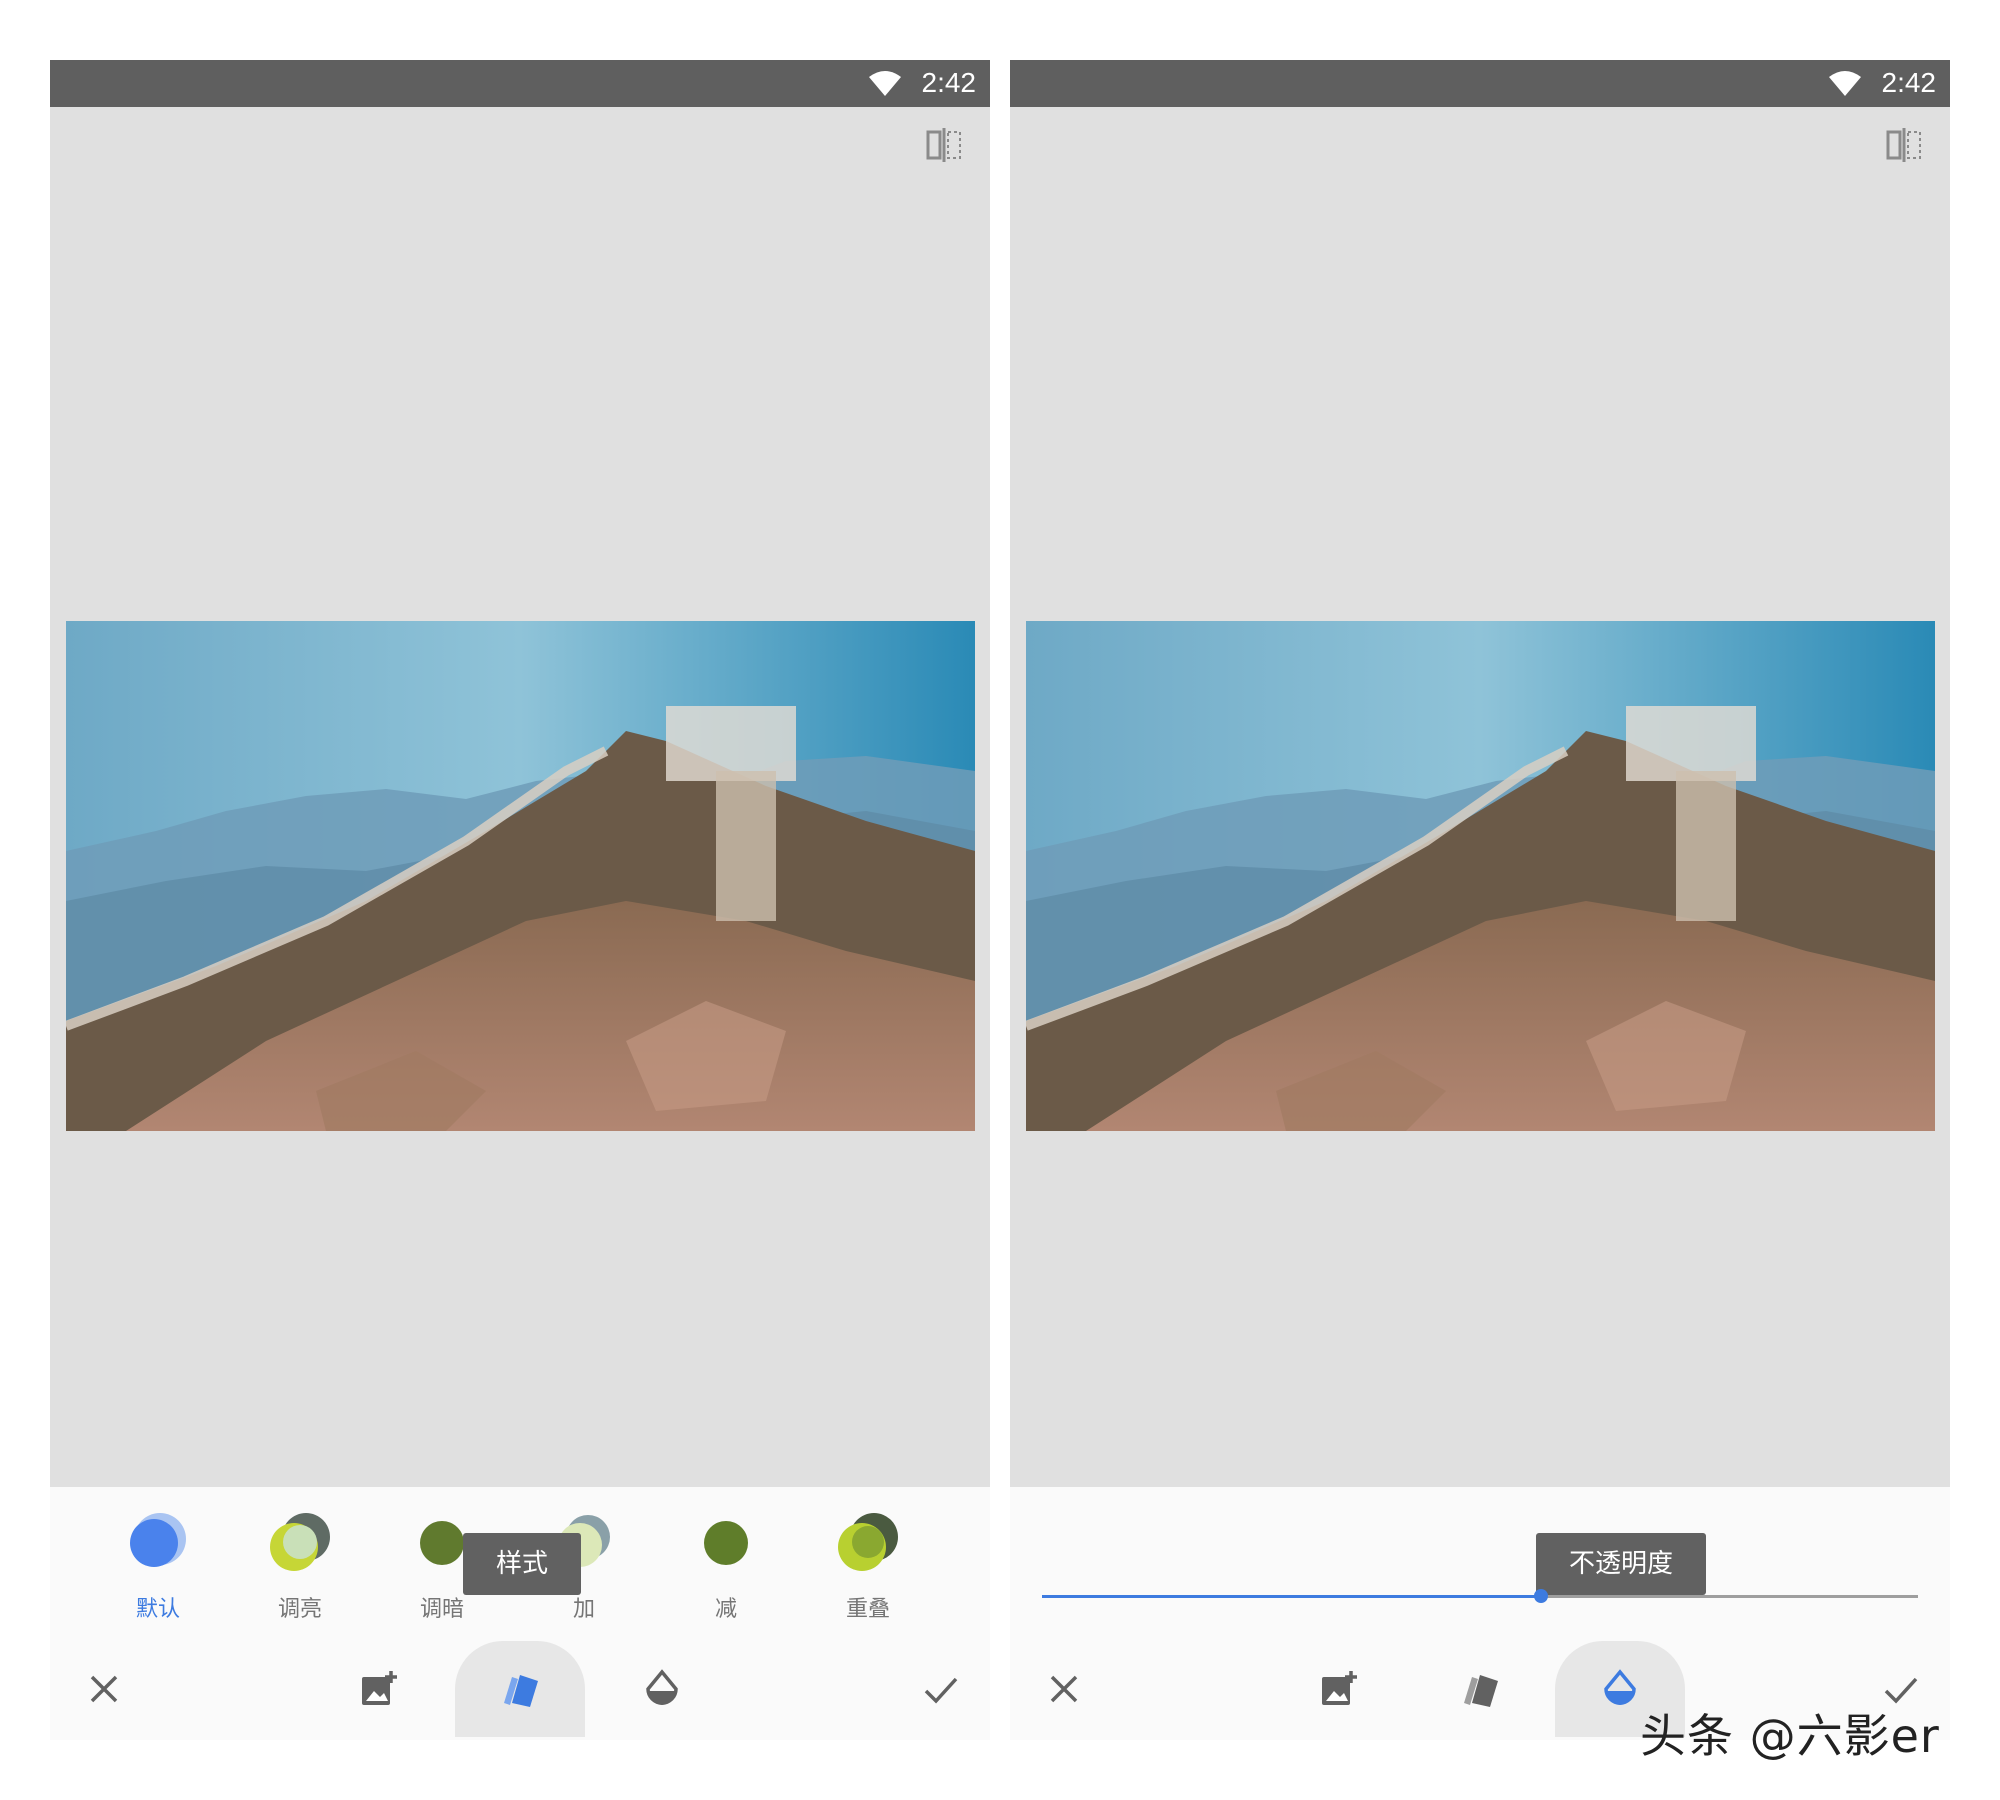 The image size is (2000, 1800). I want to click on bottom-toolbar, so click(520, 1689).